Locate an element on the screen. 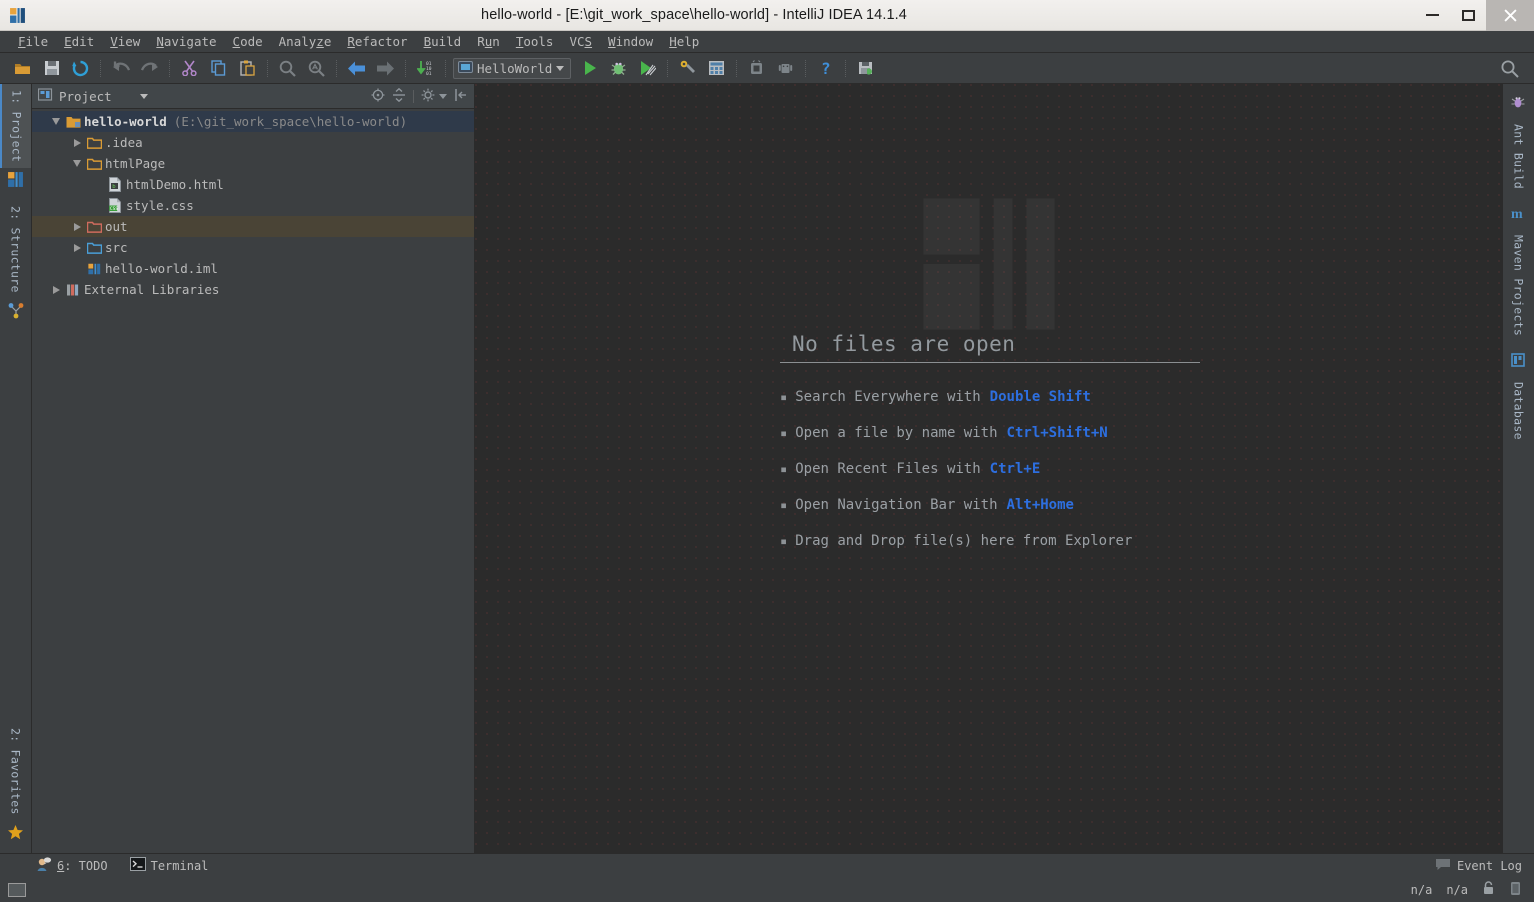 This screenshot has width=1534, height=902. collapse-all-icon is located at coordinates (399, 96).